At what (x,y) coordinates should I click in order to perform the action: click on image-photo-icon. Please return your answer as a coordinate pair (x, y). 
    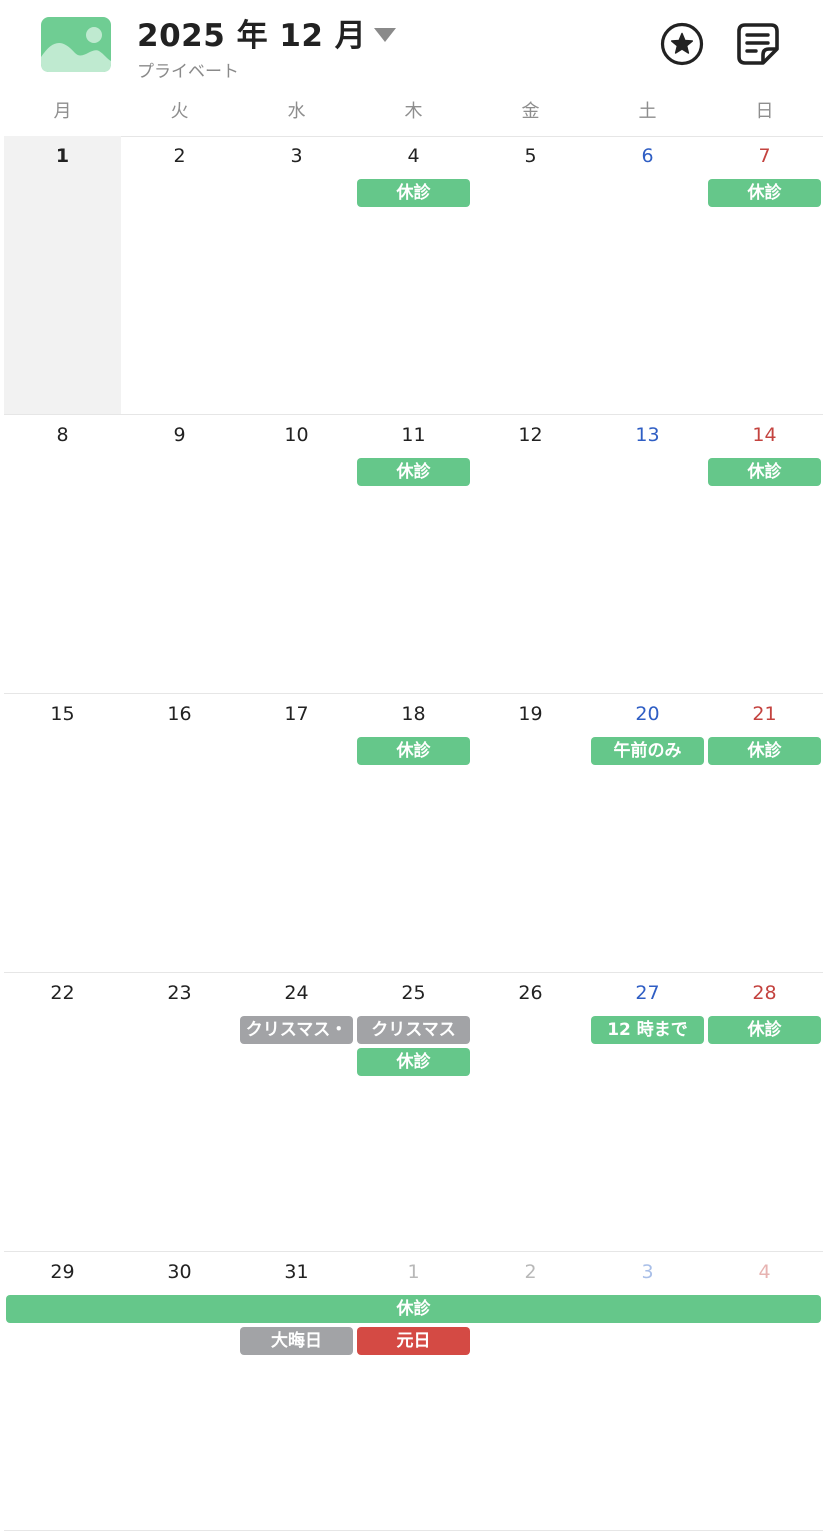
    Looking at the image, I should click on (76, 44).